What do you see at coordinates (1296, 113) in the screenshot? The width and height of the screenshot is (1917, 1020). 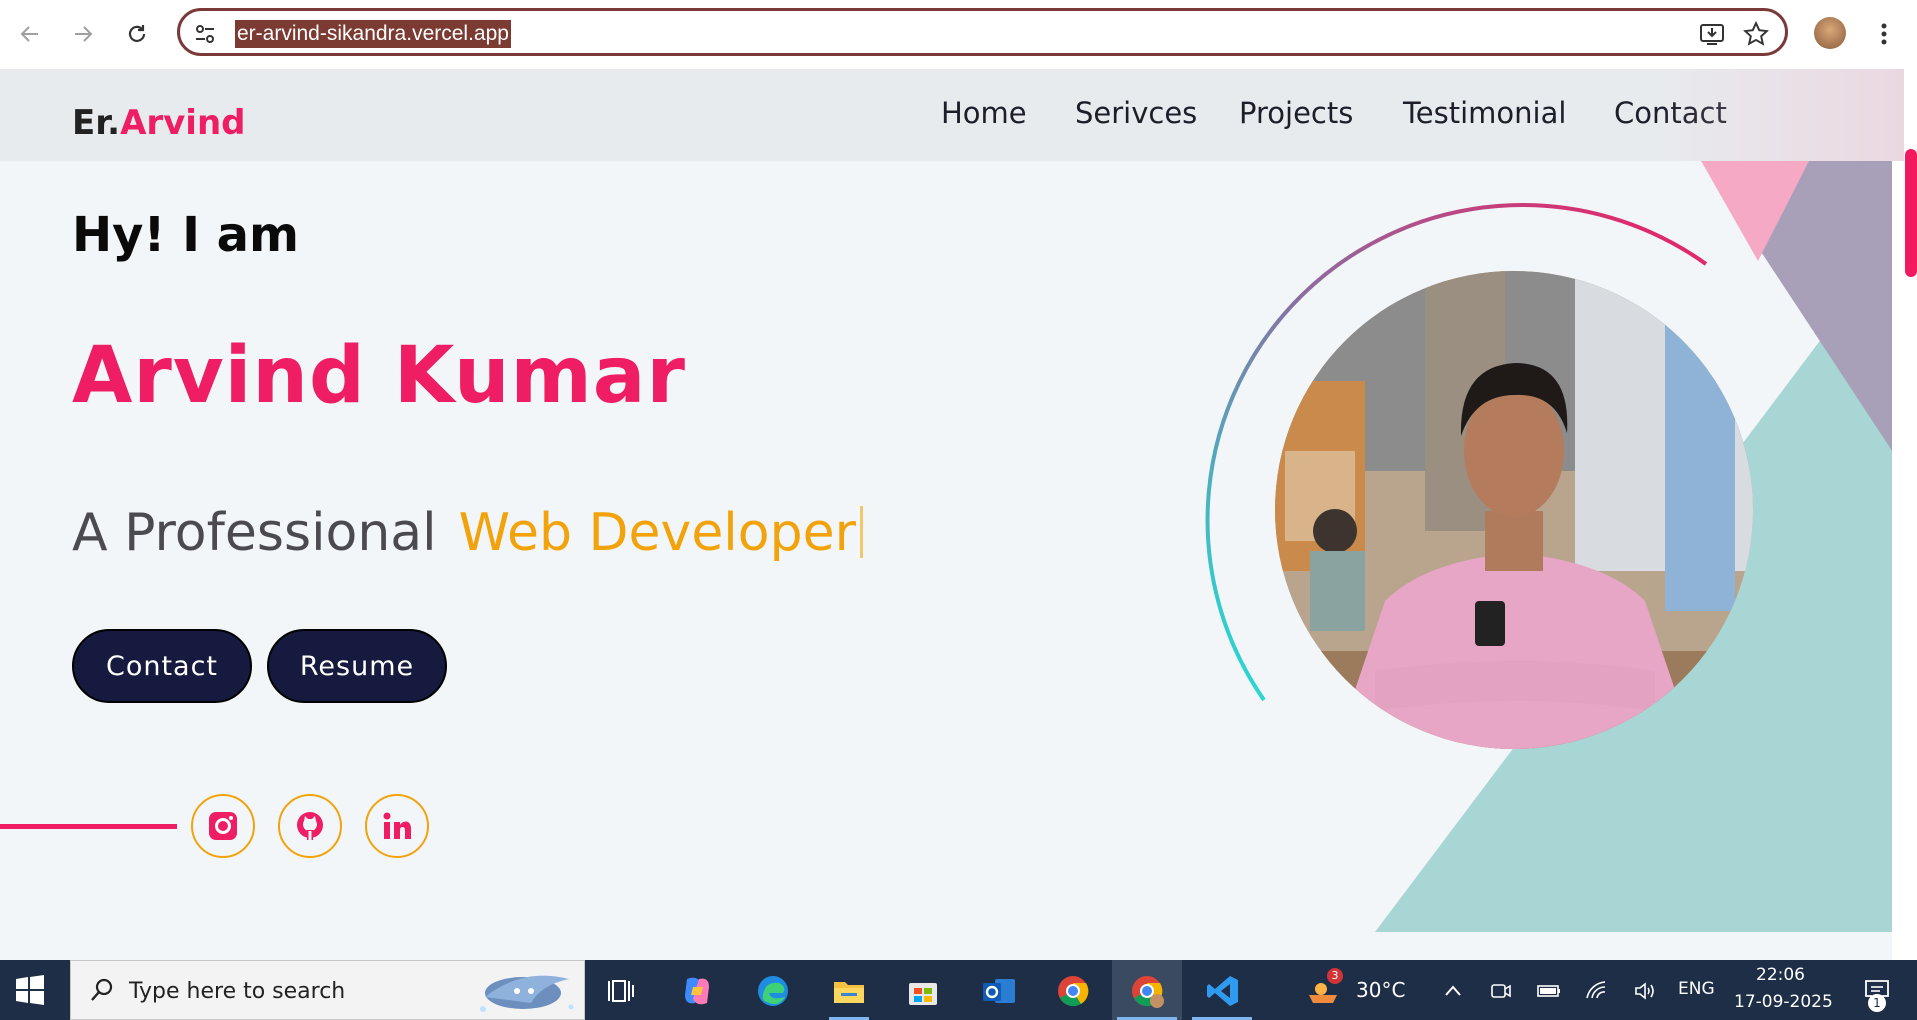 I see `nav-projects: Projects` at bounding box center [1296, 113].